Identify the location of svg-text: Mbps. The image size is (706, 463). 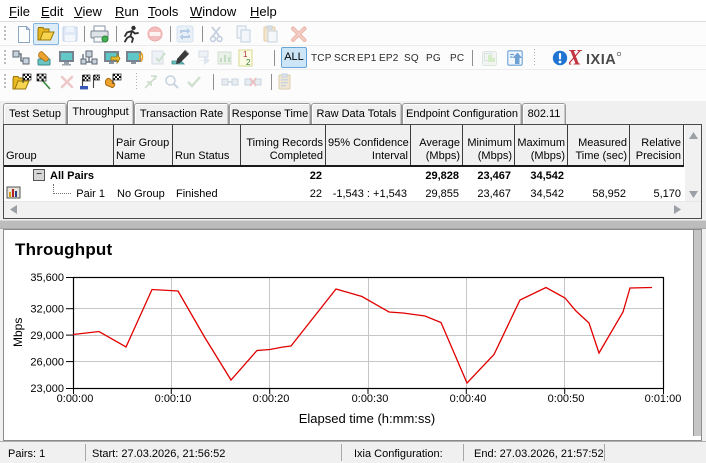
(18, 332).